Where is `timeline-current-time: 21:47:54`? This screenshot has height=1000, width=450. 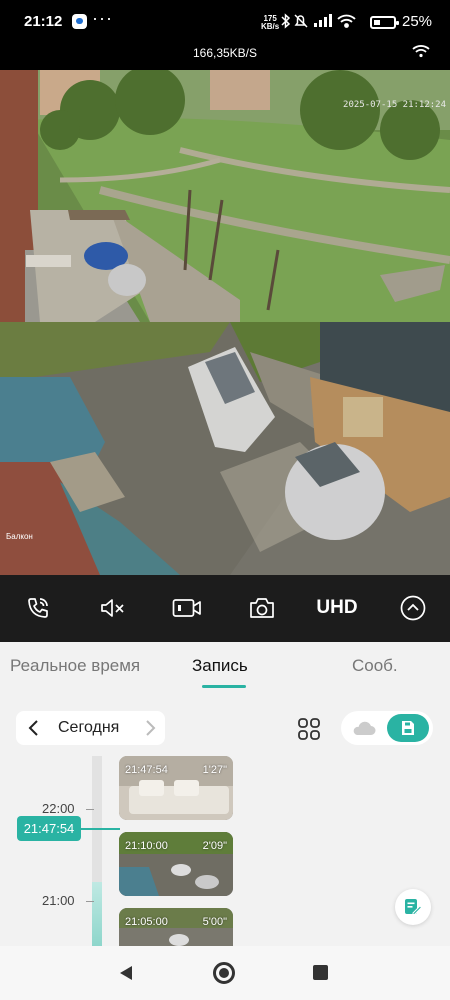
timeline-current-time: 21:47:54 is located at coordinates (49, 828).